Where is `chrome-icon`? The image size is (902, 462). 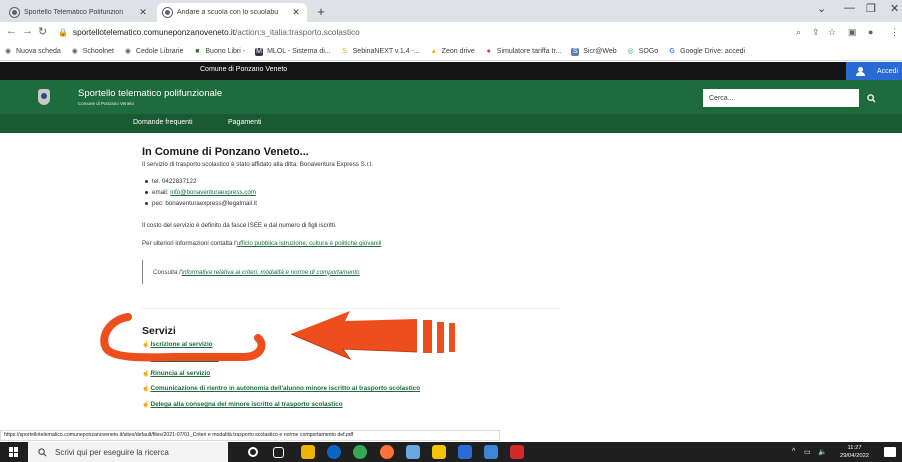
chrome-icon is located at coordinates (360, 452).